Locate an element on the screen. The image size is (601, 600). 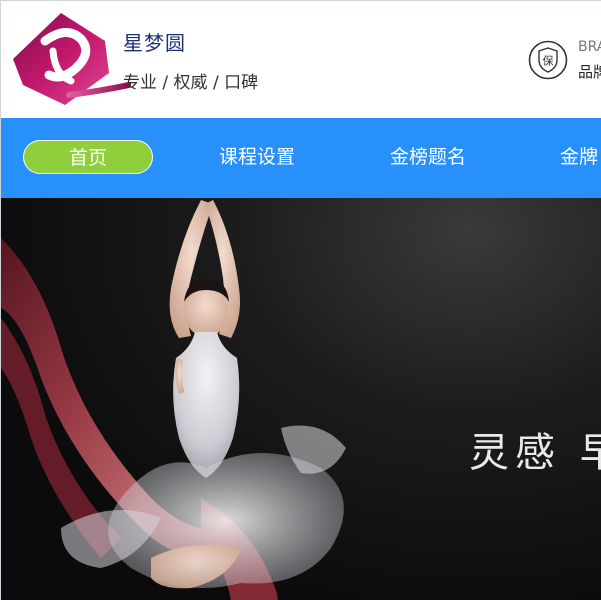
guarantee-label-cn: 品牌 is located at coordinates (589, 72).